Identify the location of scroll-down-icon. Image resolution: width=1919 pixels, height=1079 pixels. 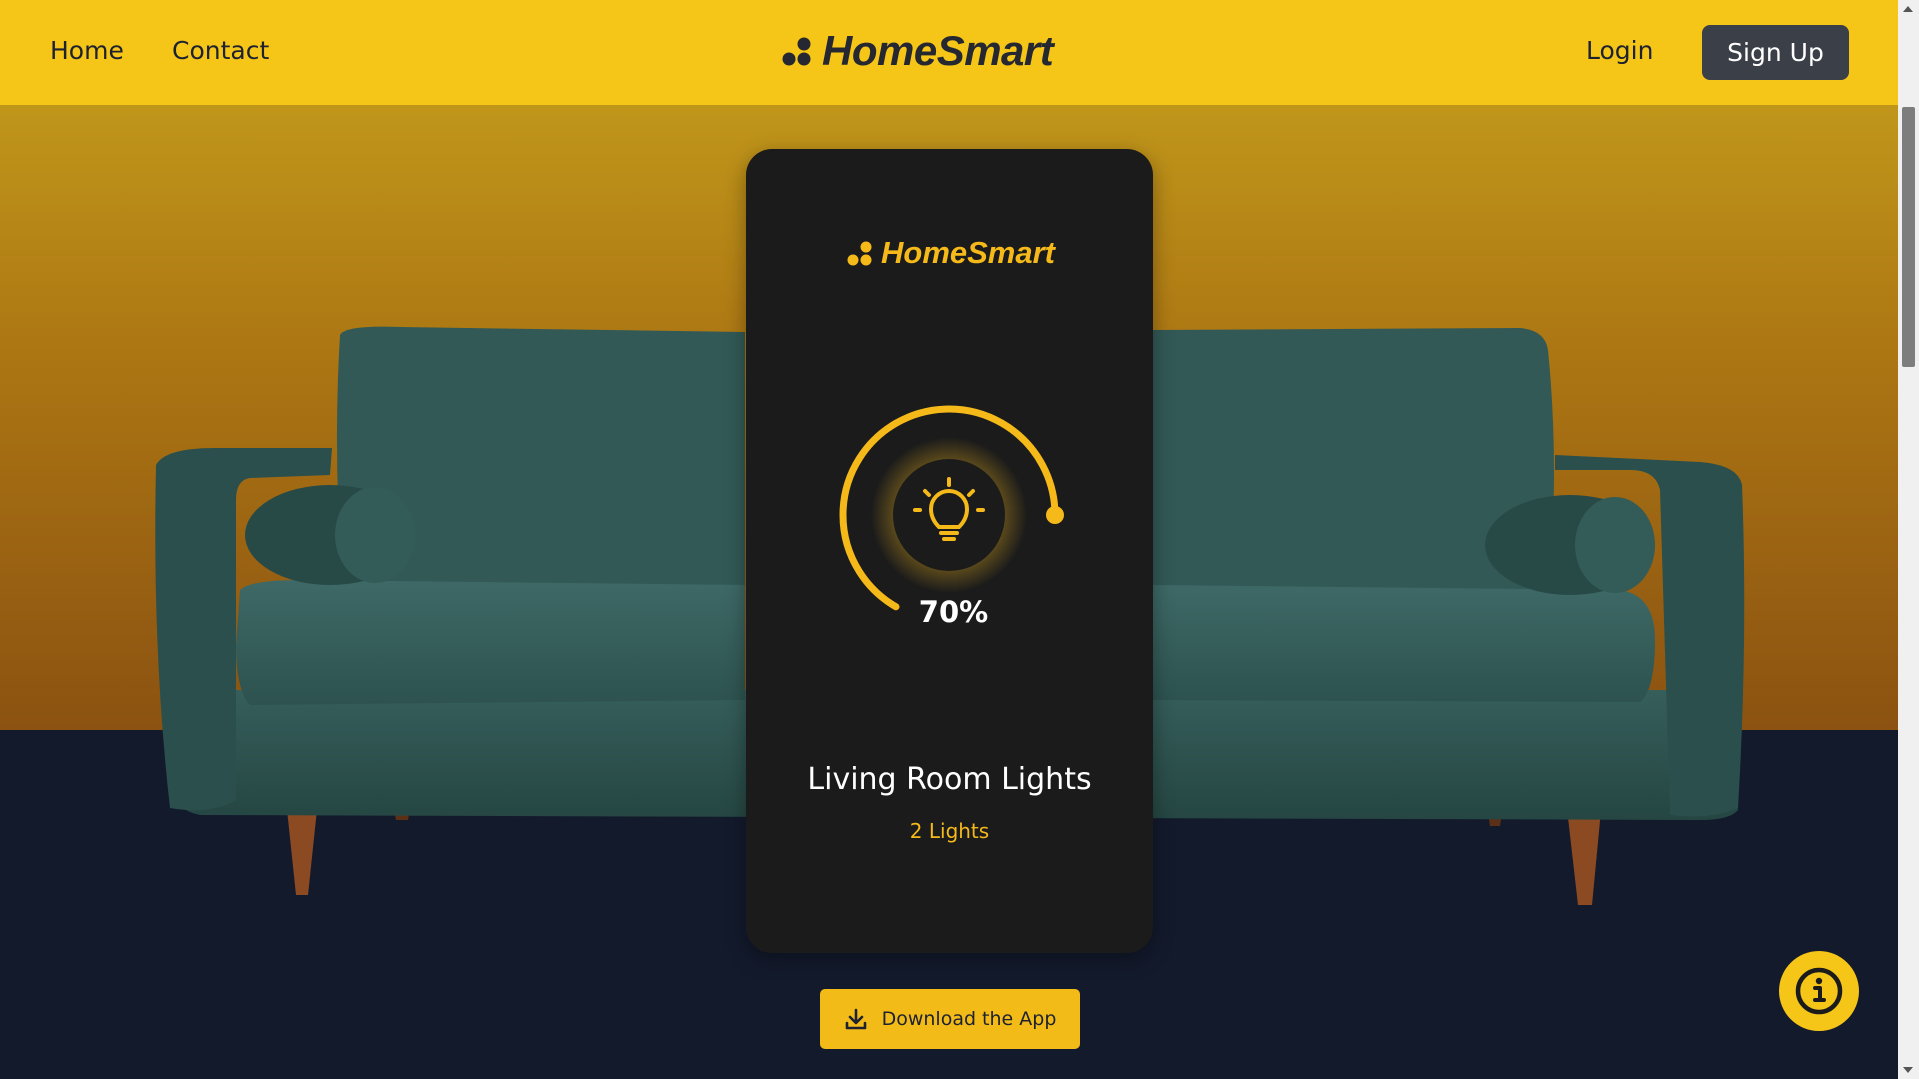
(1908, 1070).